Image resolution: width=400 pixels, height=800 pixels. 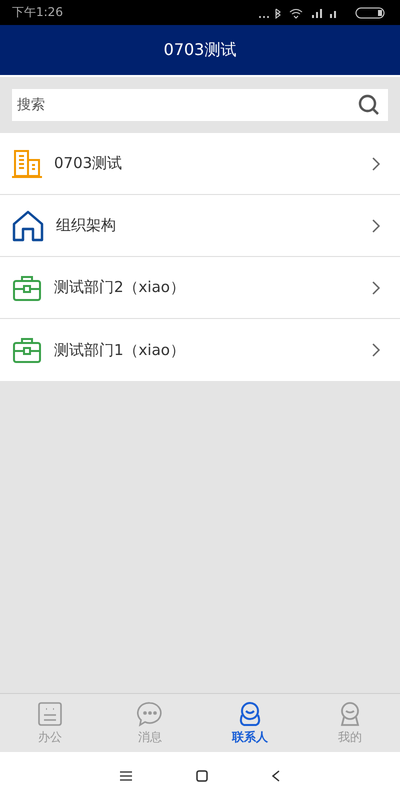 I want to click on building-icon, so click(x=27, y=163).